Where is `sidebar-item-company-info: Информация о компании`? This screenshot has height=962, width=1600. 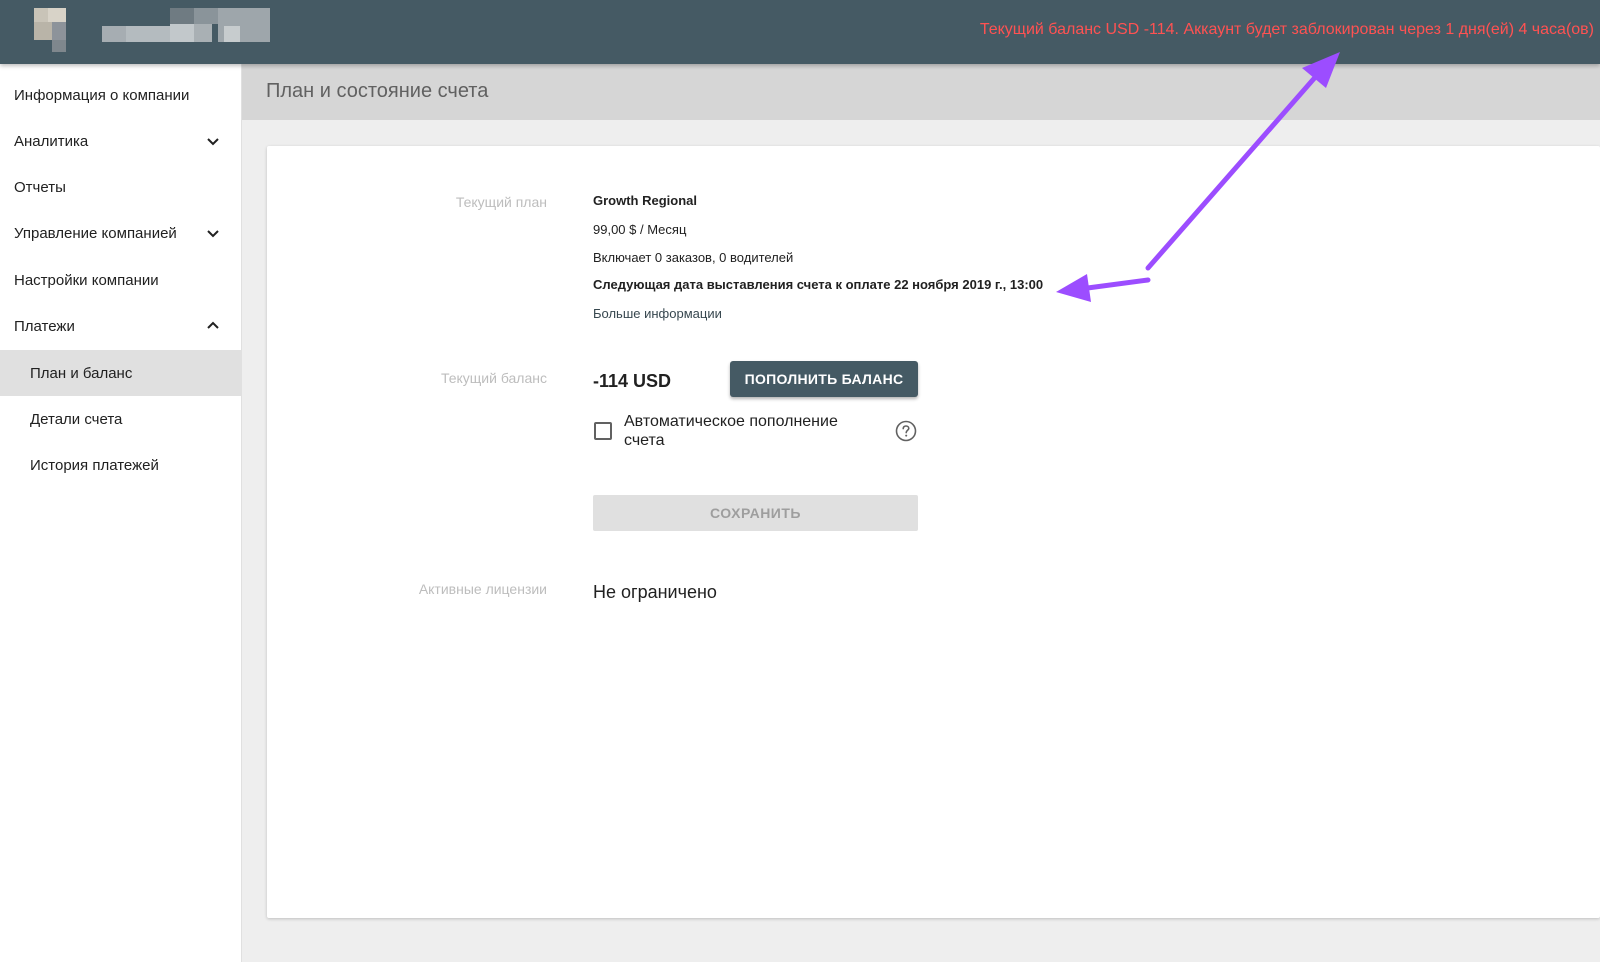 sidebar-item-company-info: Информация о компании is located at coordinates (120, 95).